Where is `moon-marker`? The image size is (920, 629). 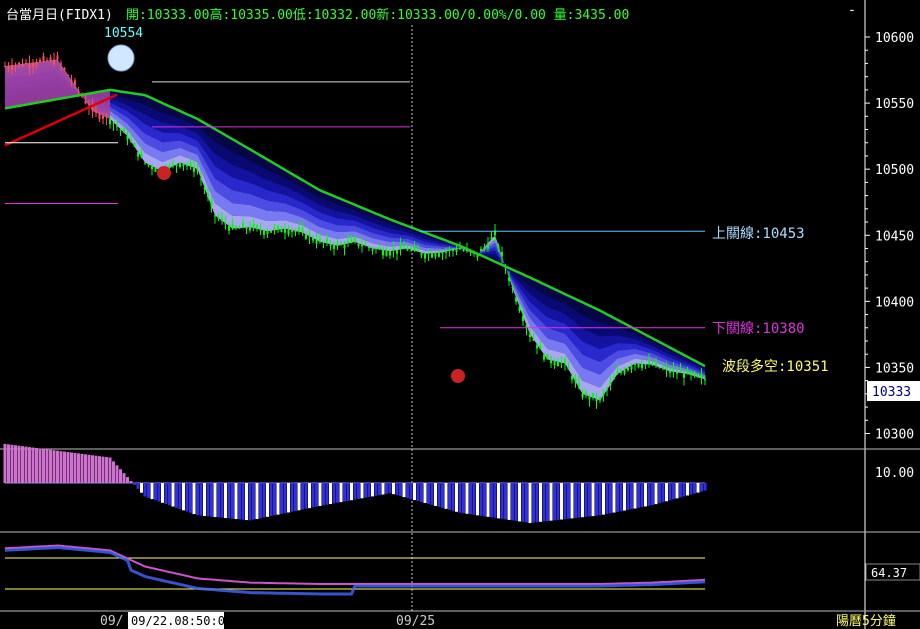 moon-marker is located at coordinates (121, 58).